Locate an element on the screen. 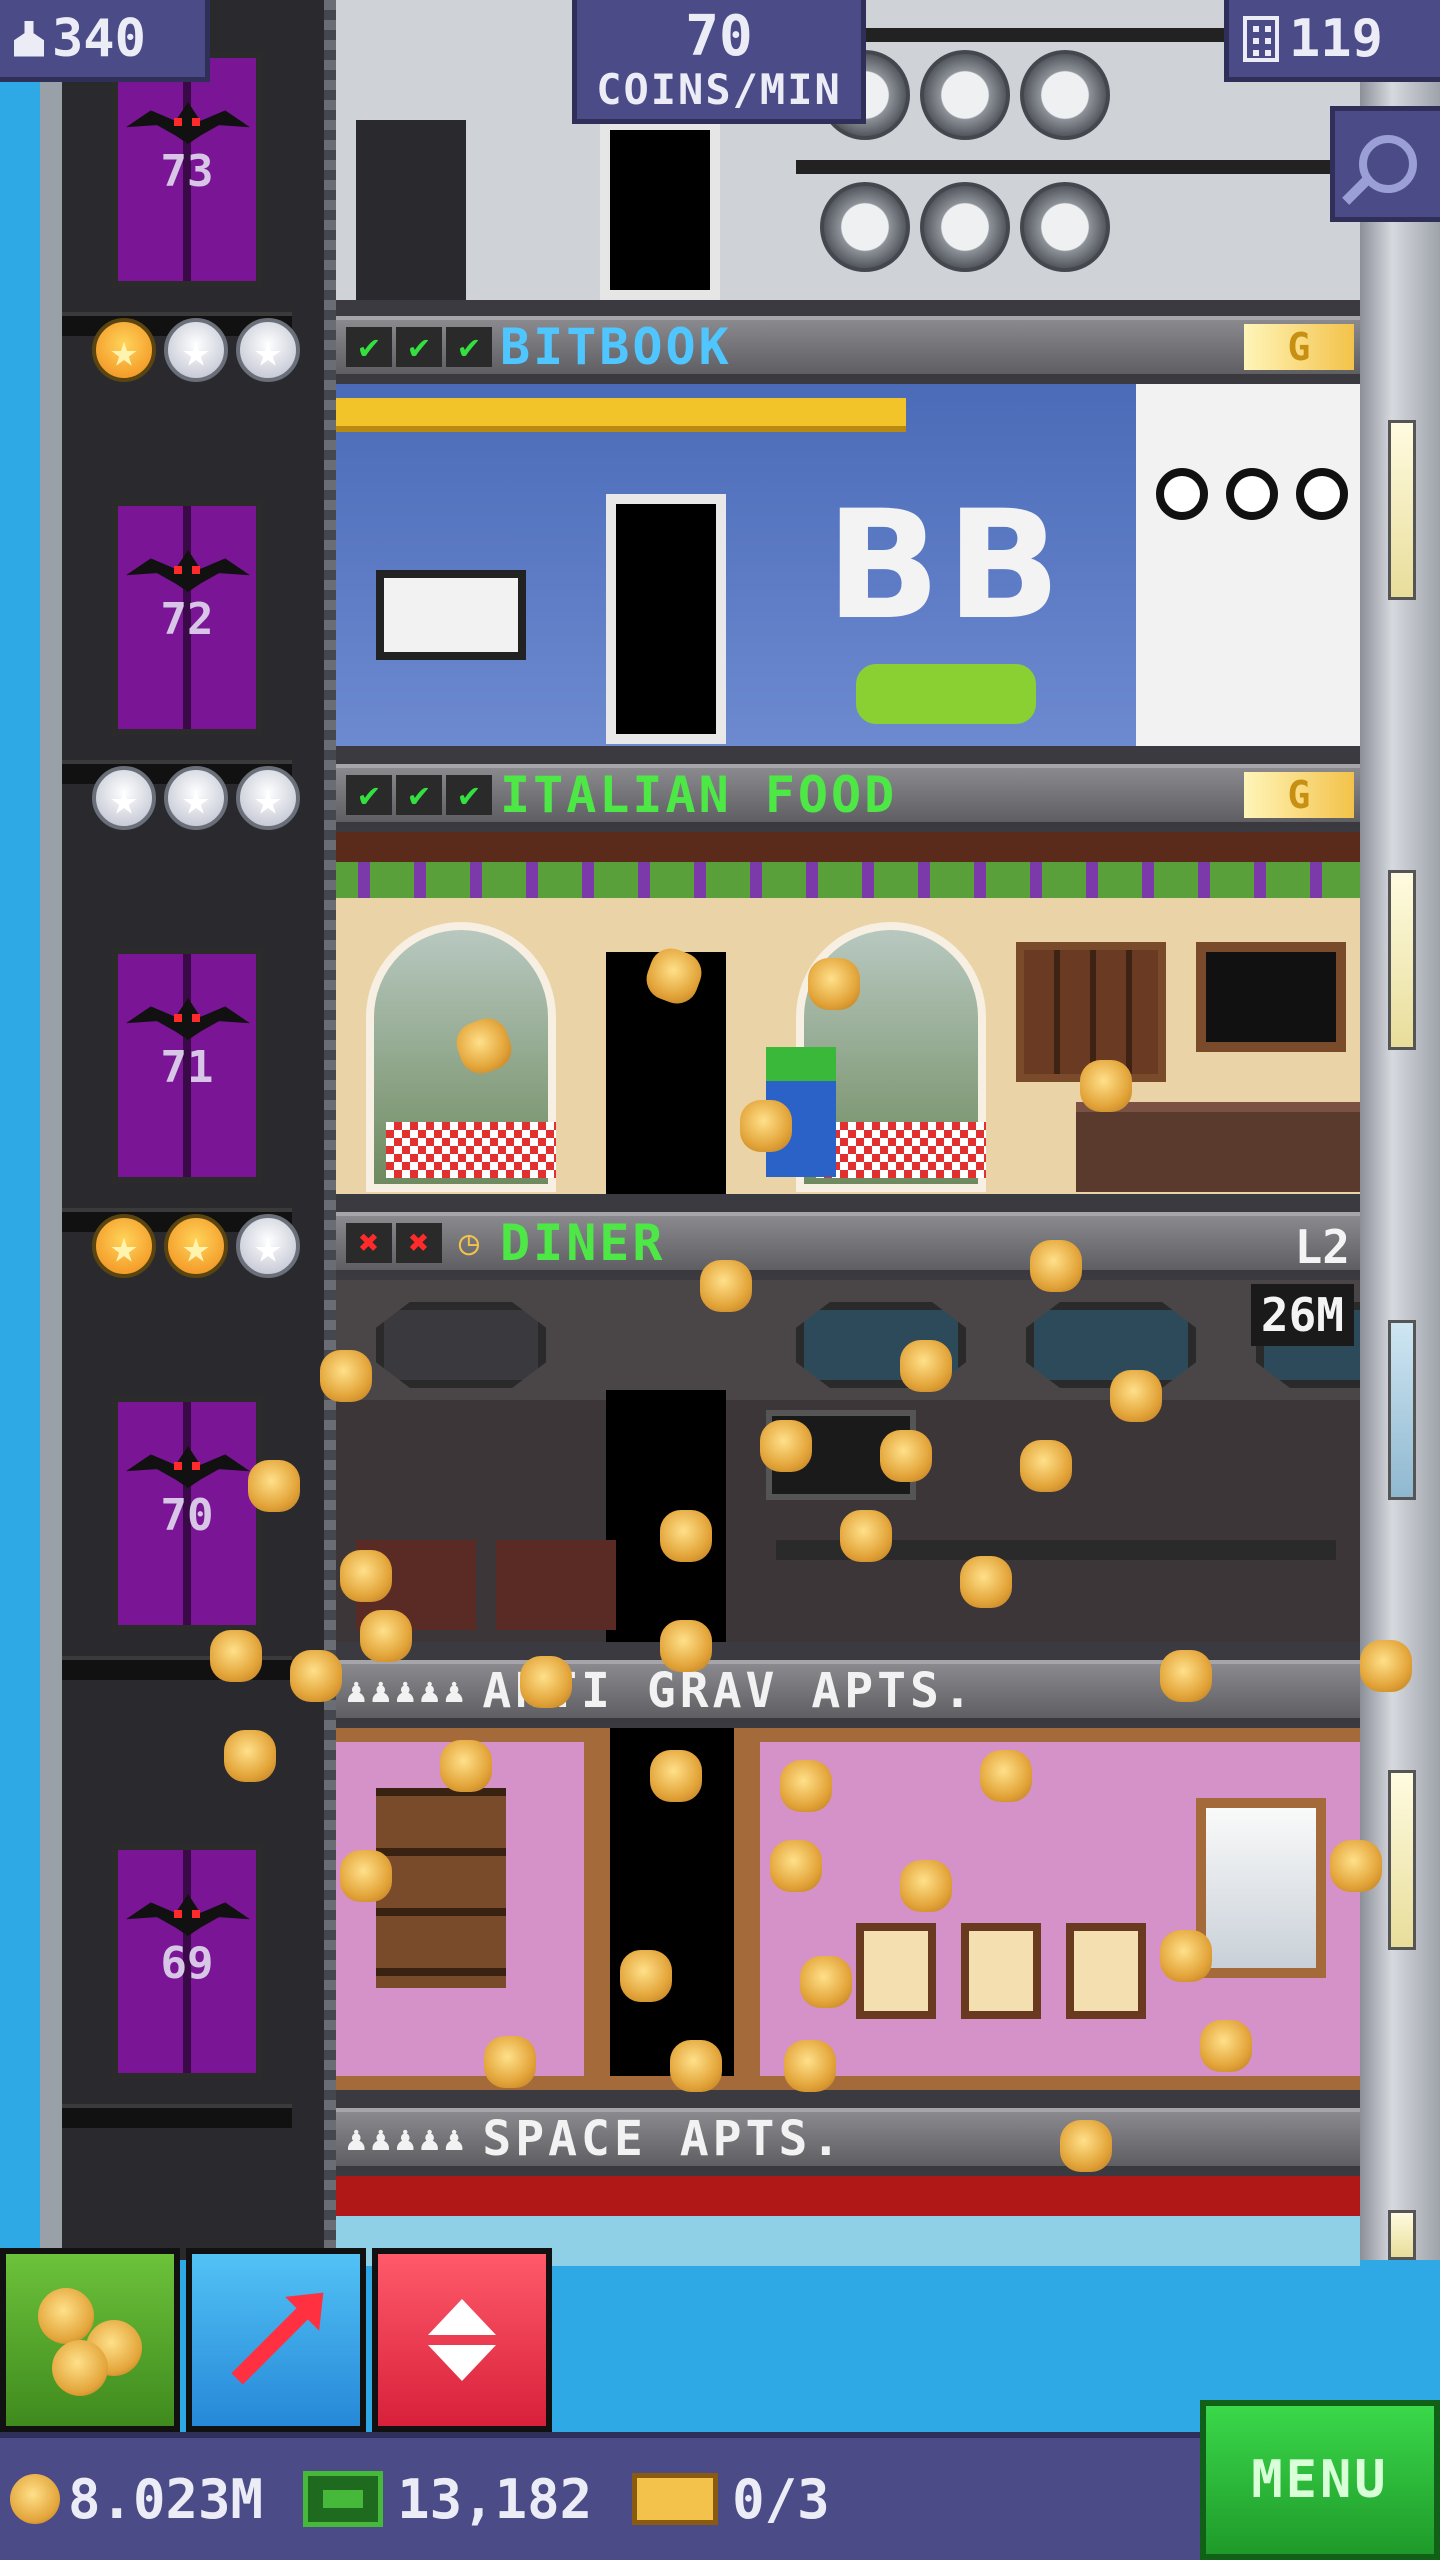 Image resolution: width=1440 pixels, height=2560 pixels. star-rating-70: ★ ★ ★ is located at coordinates (196, 1246).